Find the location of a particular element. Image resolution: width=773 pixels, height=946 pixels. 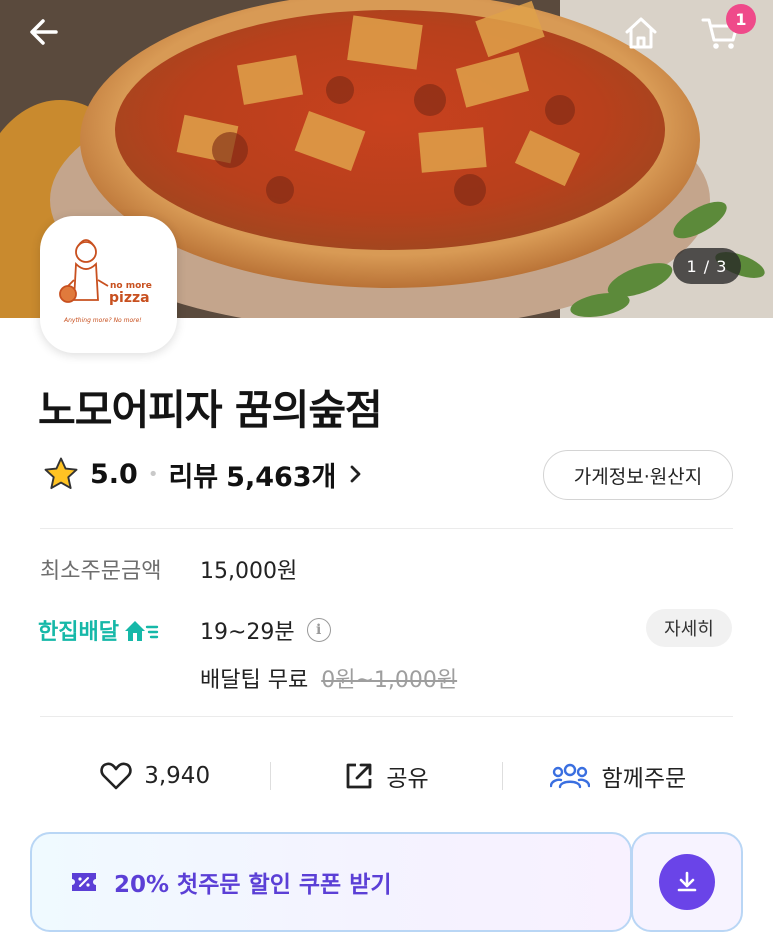

home-button is located at coordinates (645, 37).